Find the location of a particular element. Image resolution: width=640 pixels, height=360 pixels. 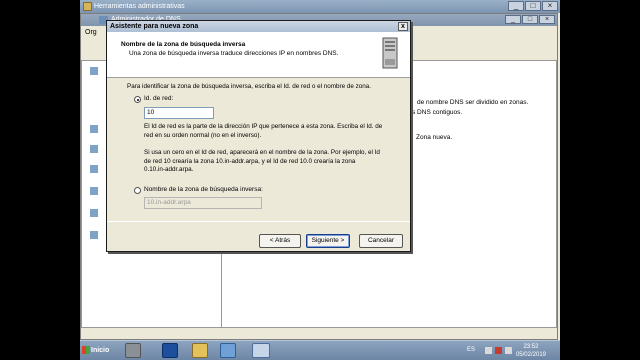

clock-date: 05/02/2019 is located at coordinates (530, 355).